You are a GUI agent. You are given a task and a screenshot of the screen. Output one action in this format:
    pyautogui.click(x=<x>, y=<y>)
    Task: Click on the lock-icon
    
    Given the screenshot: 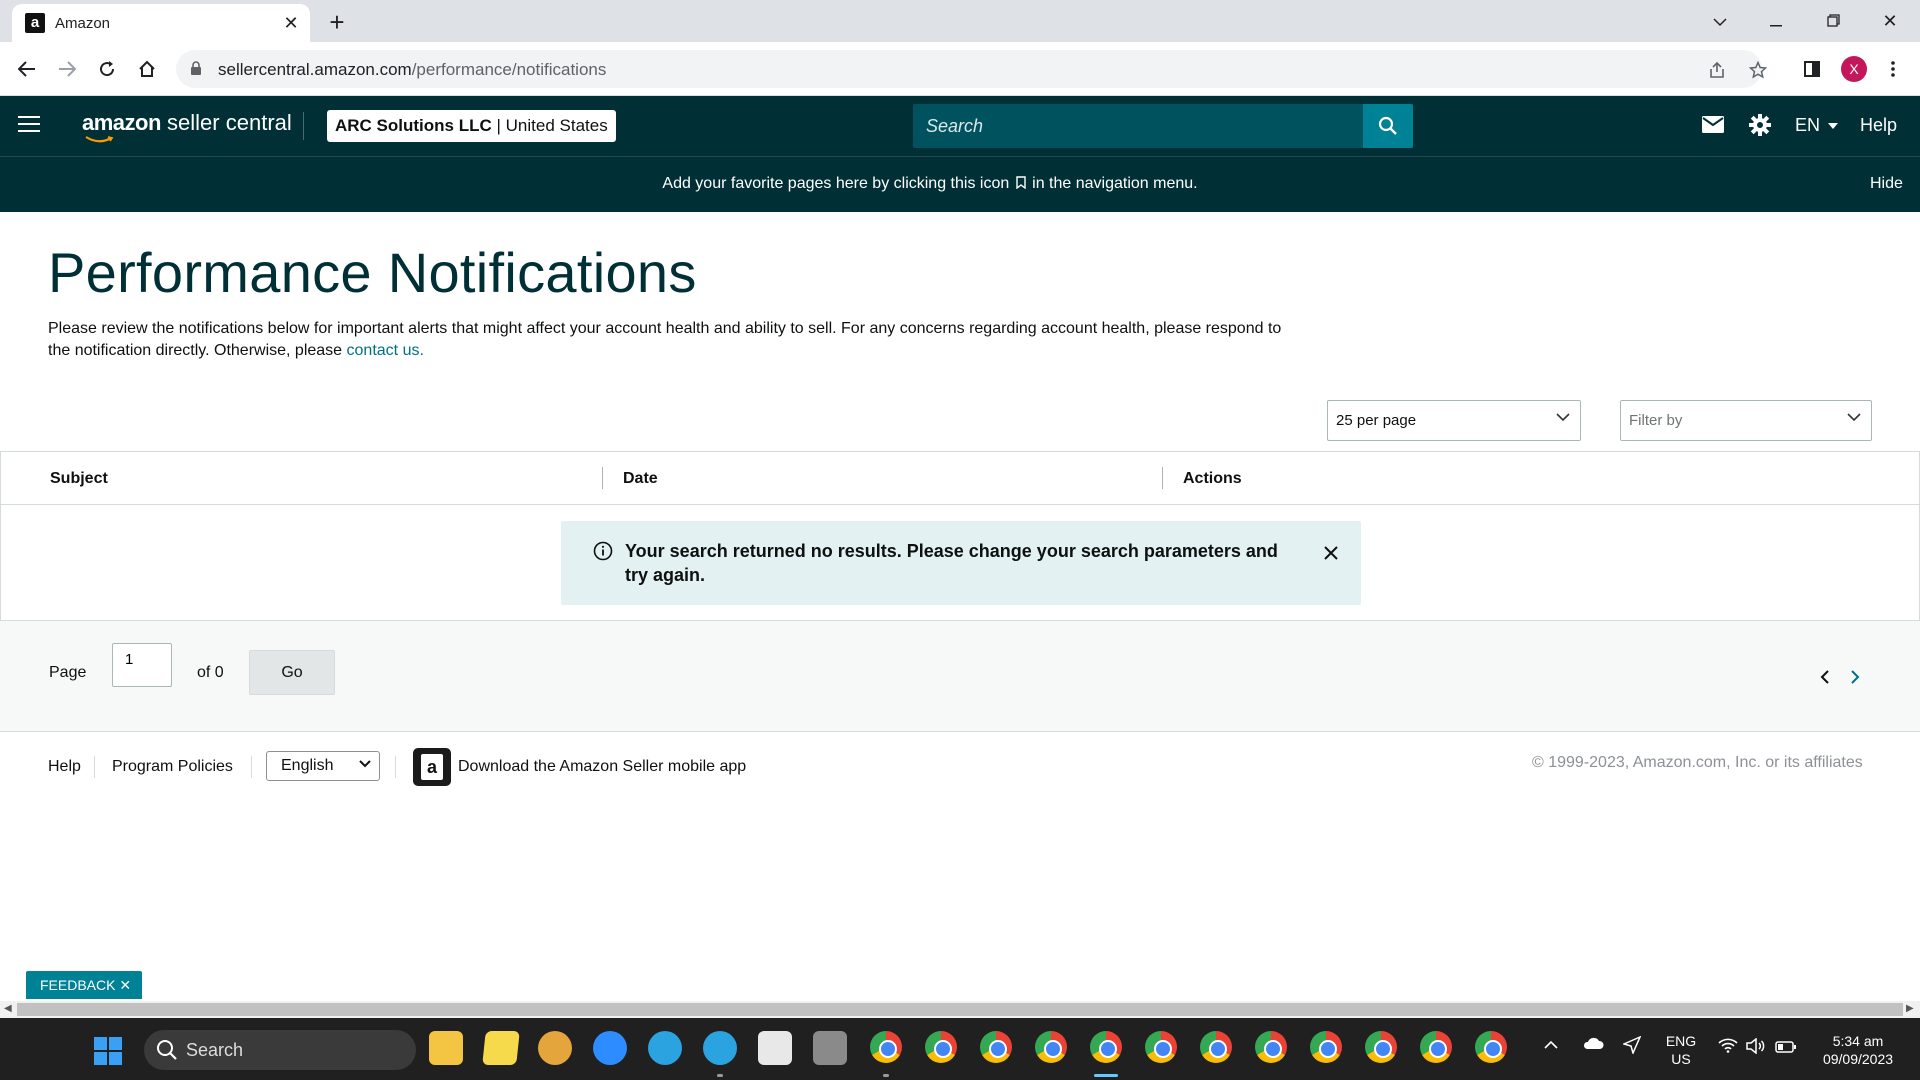 What is the action you would take?
    pyautogui.click(x=196, y=71)
    